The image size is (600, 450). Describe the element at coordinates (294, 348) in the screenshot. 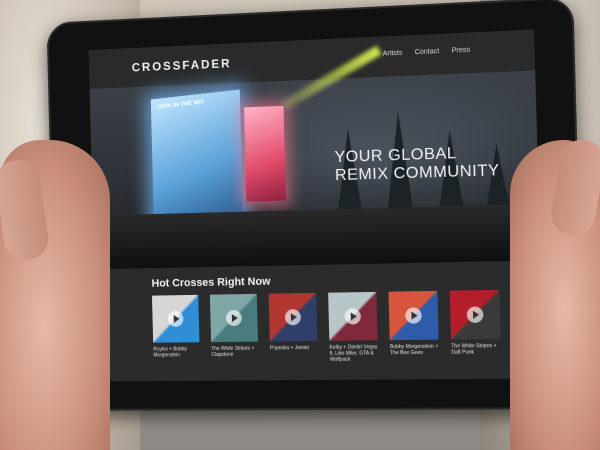

I see `mix-caption-3: Popeska + Joeski` at that location.